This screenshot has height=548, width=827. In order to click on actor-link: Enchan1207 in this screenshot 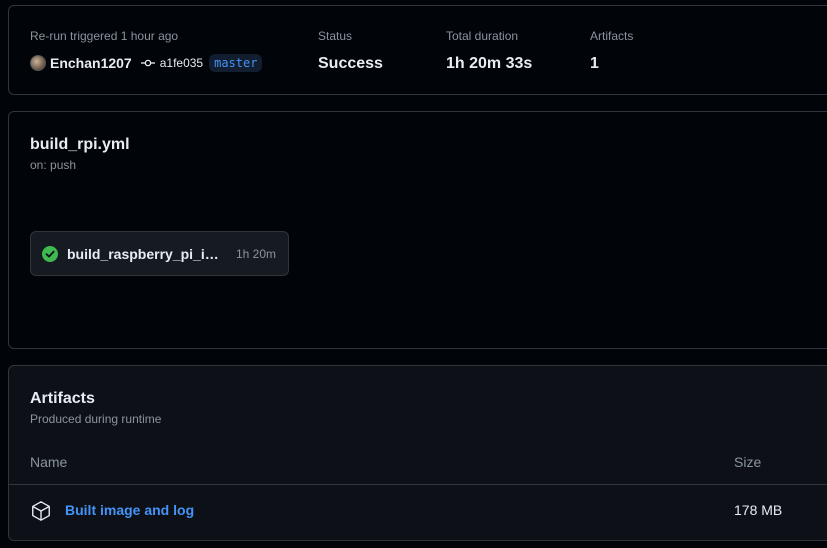, I will do `click(91, 63)`.